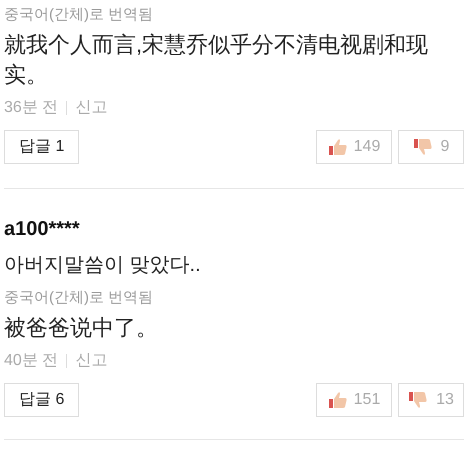 The width and height of the screenshot is (468, 455). Describe the element at coordinates (217, 60) in the screenshot. I see `translated-text: 就我个人而言,宋慧乔似乎分不清电视剧和现实。` at that location.